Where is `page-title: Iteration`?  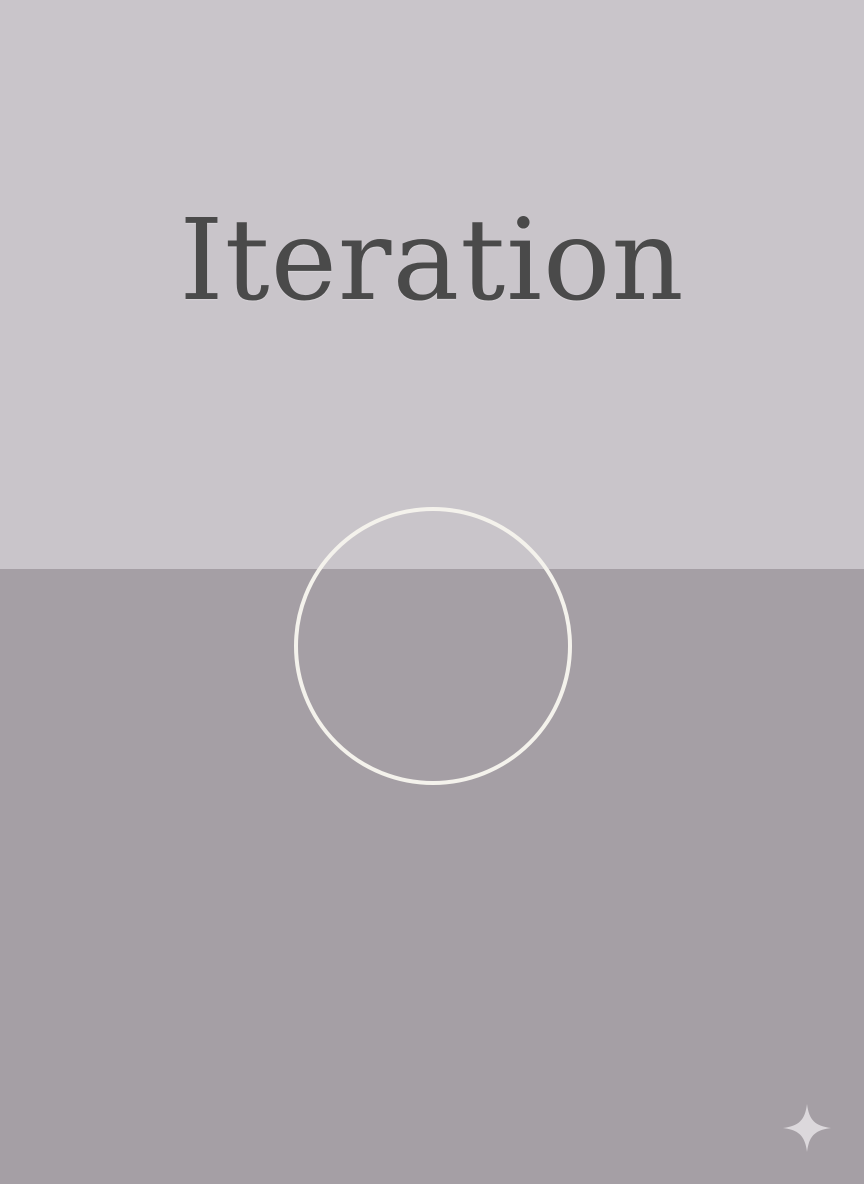 page-title: Iteration is located at coordinates (432, 261).